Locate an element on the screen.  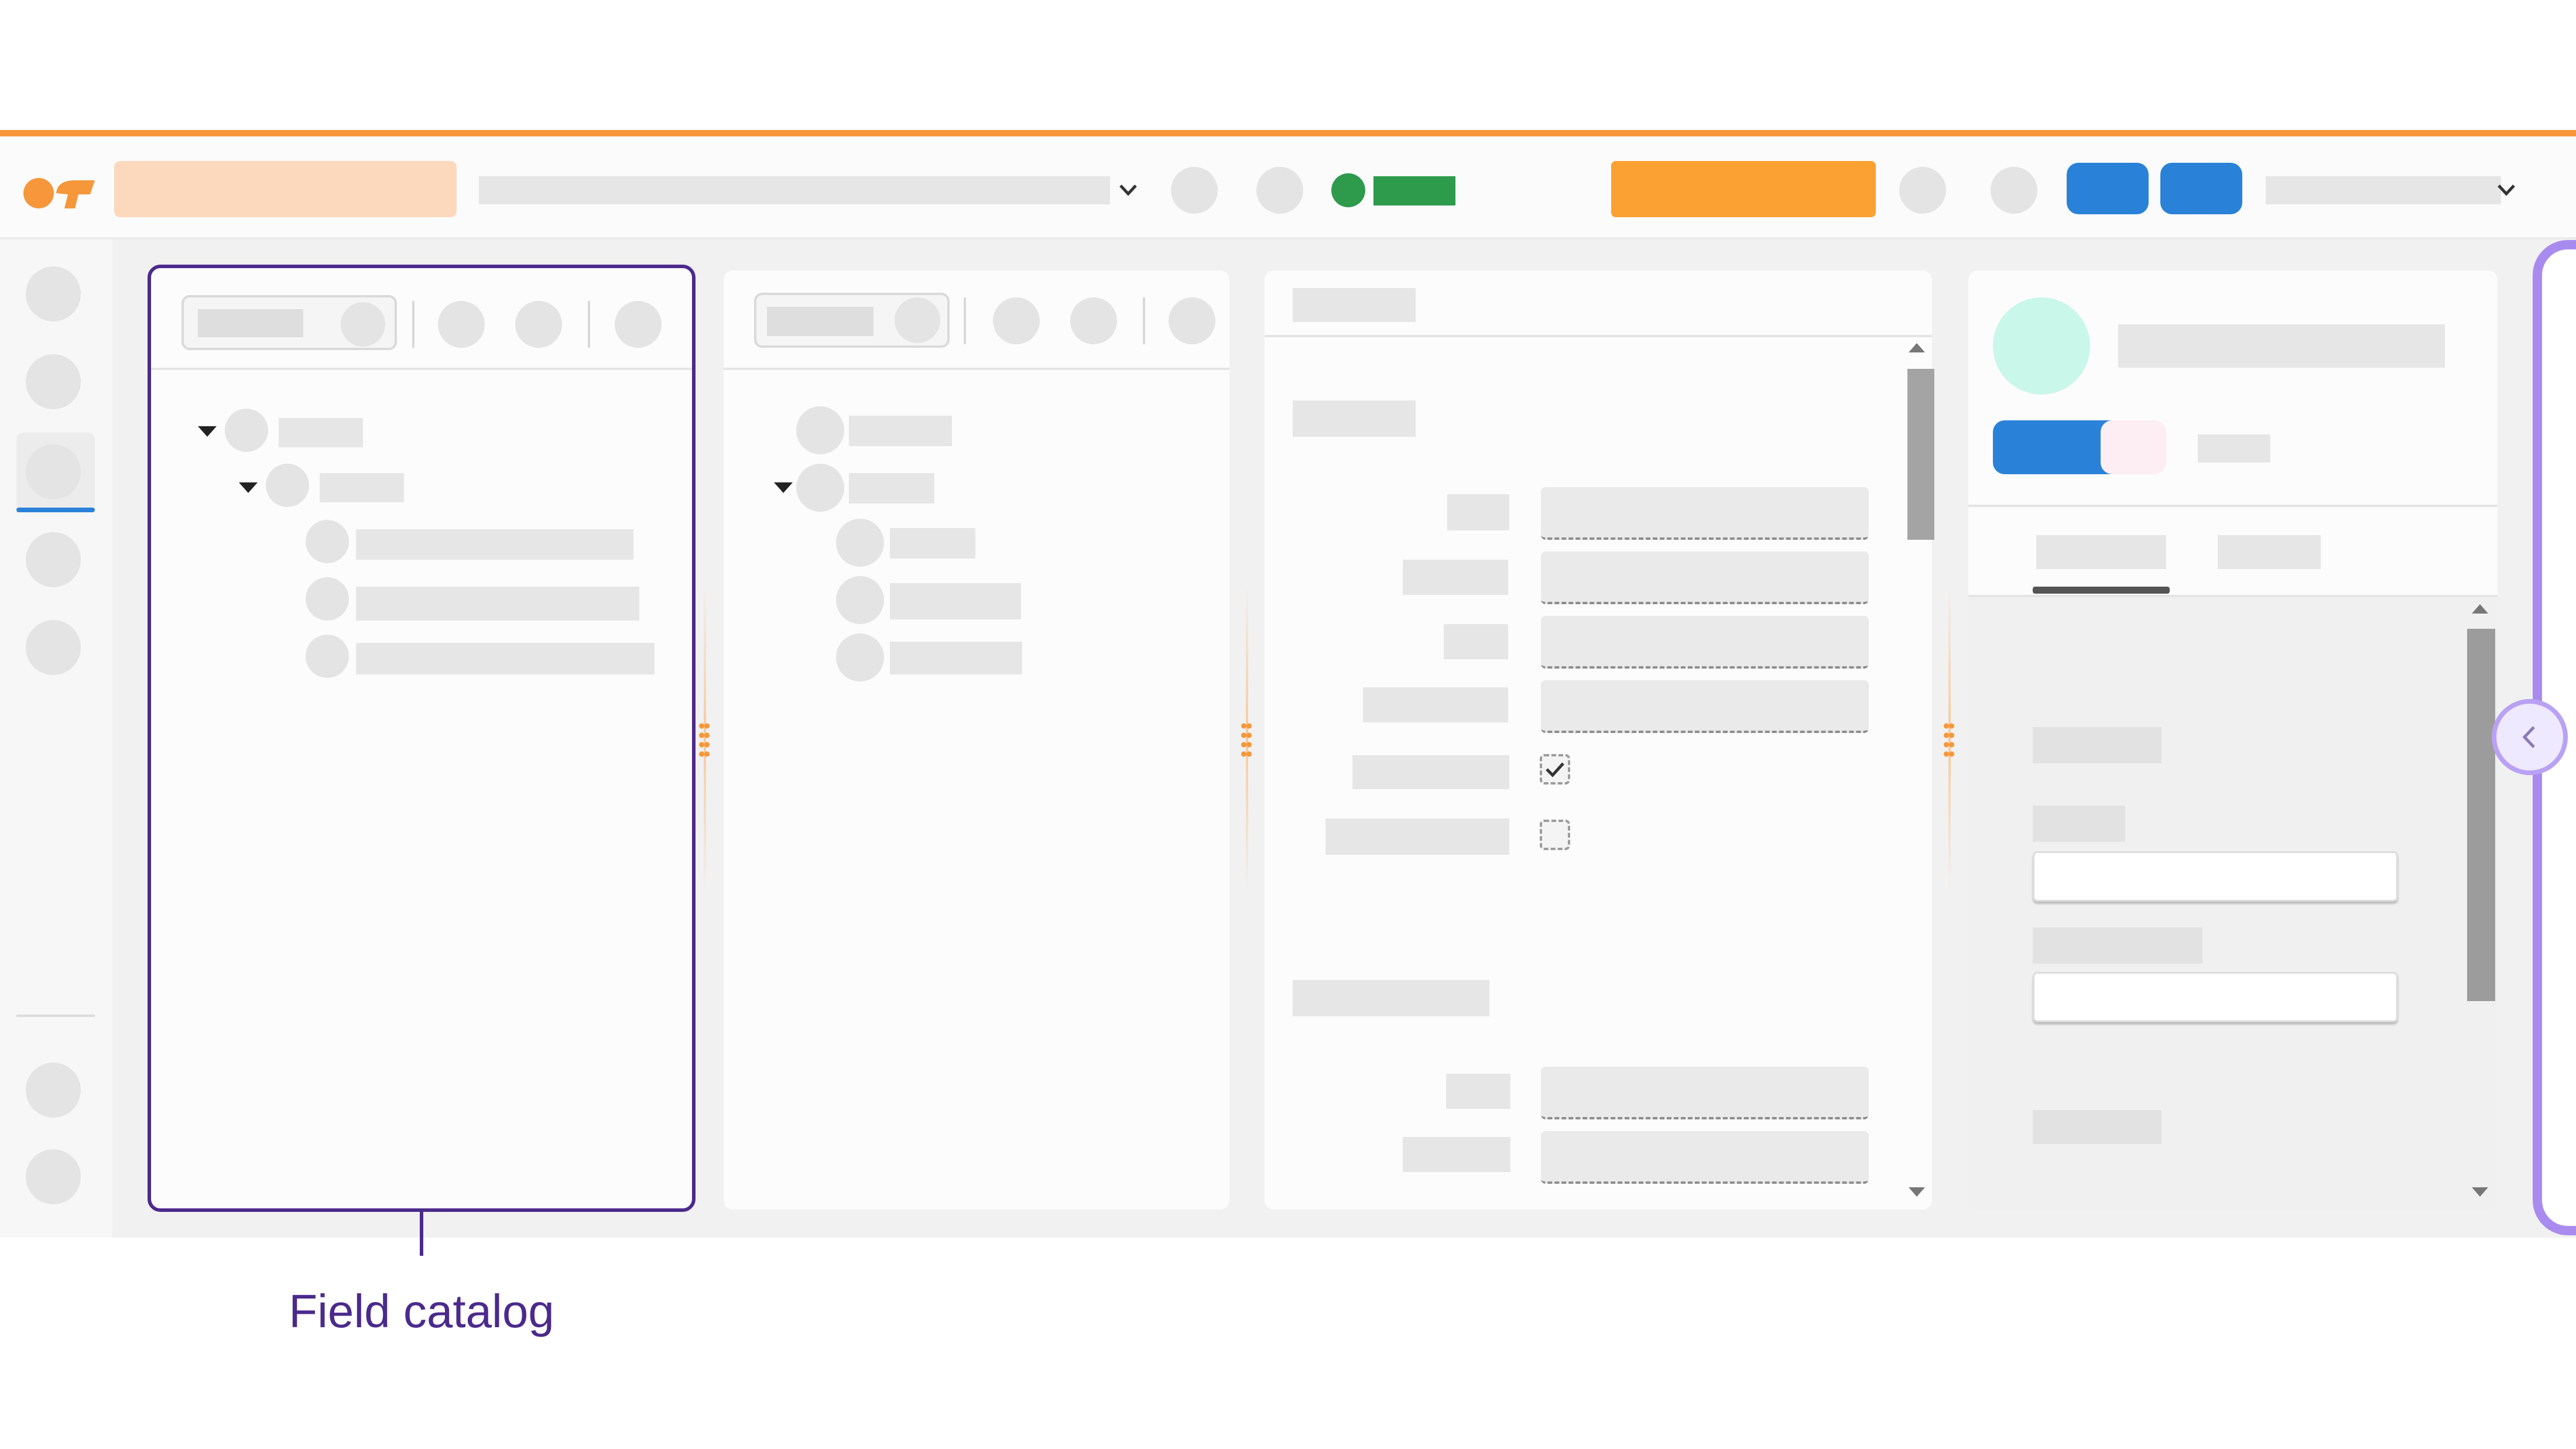
detail-secondary-button is located at coordinates (2133, 447).